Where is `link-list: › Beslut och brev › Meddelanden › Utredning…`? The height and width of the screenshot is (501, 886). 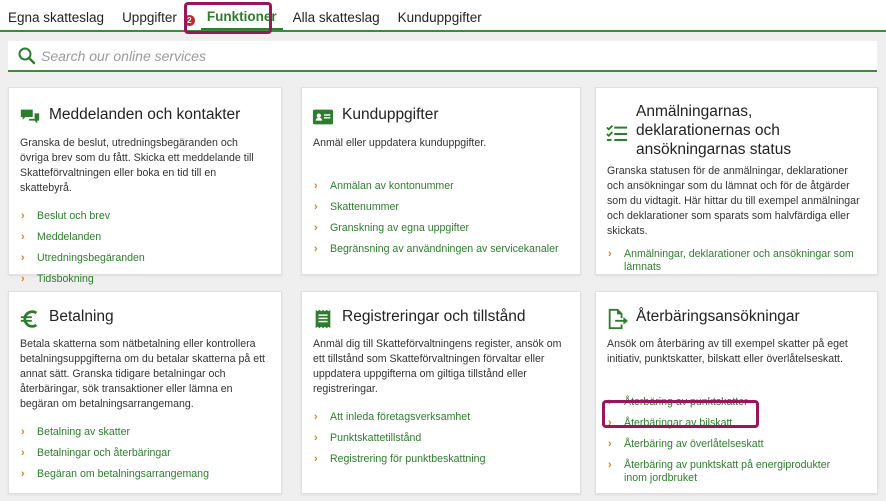 link-list: › Beslut och brev › Meddelanden › Utredning… is located at coordinates (151, 248).